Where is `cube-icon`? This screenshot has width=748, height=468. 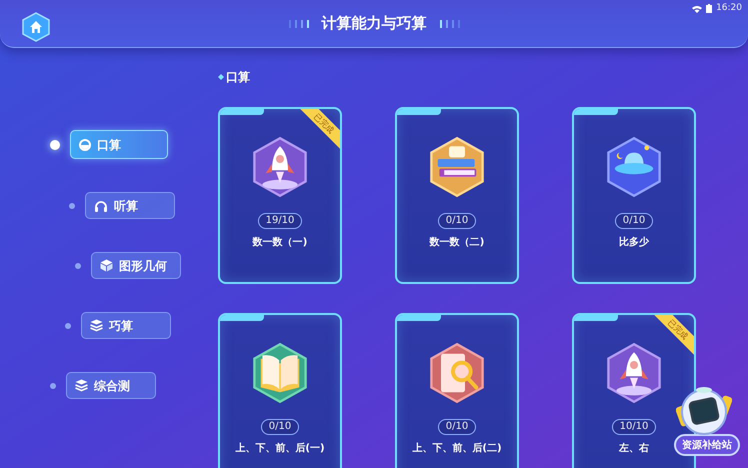
cube-icon is located at coordinates (106, 265).